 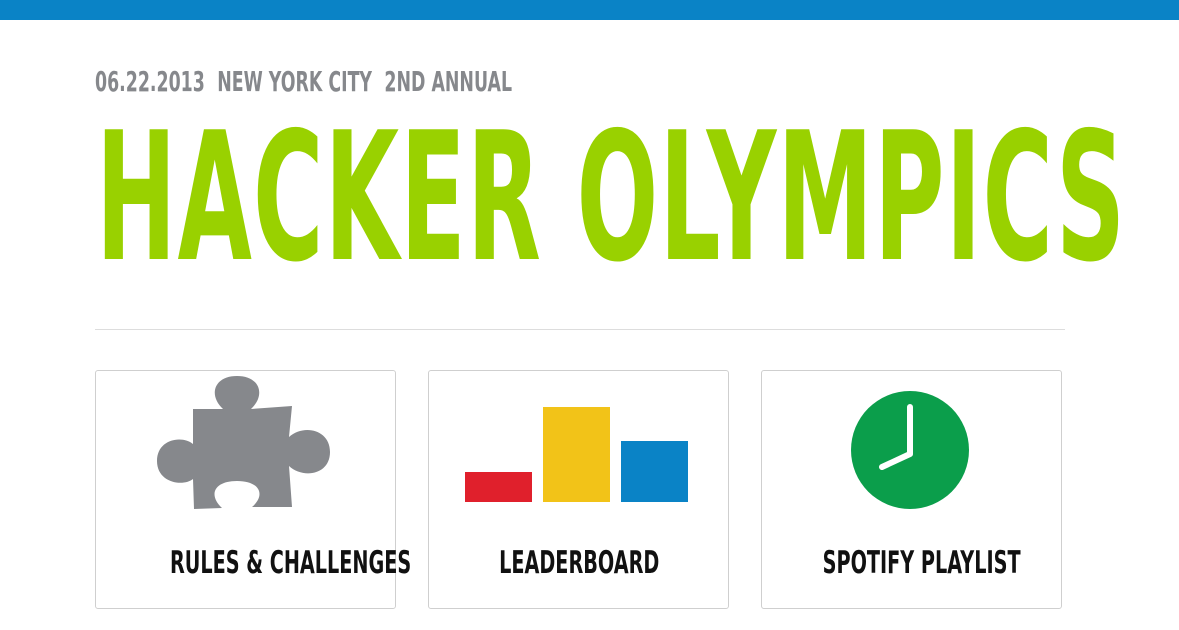 I want to click on leaderboard-card: LEADERBOARD, so click(x=578, y=489).